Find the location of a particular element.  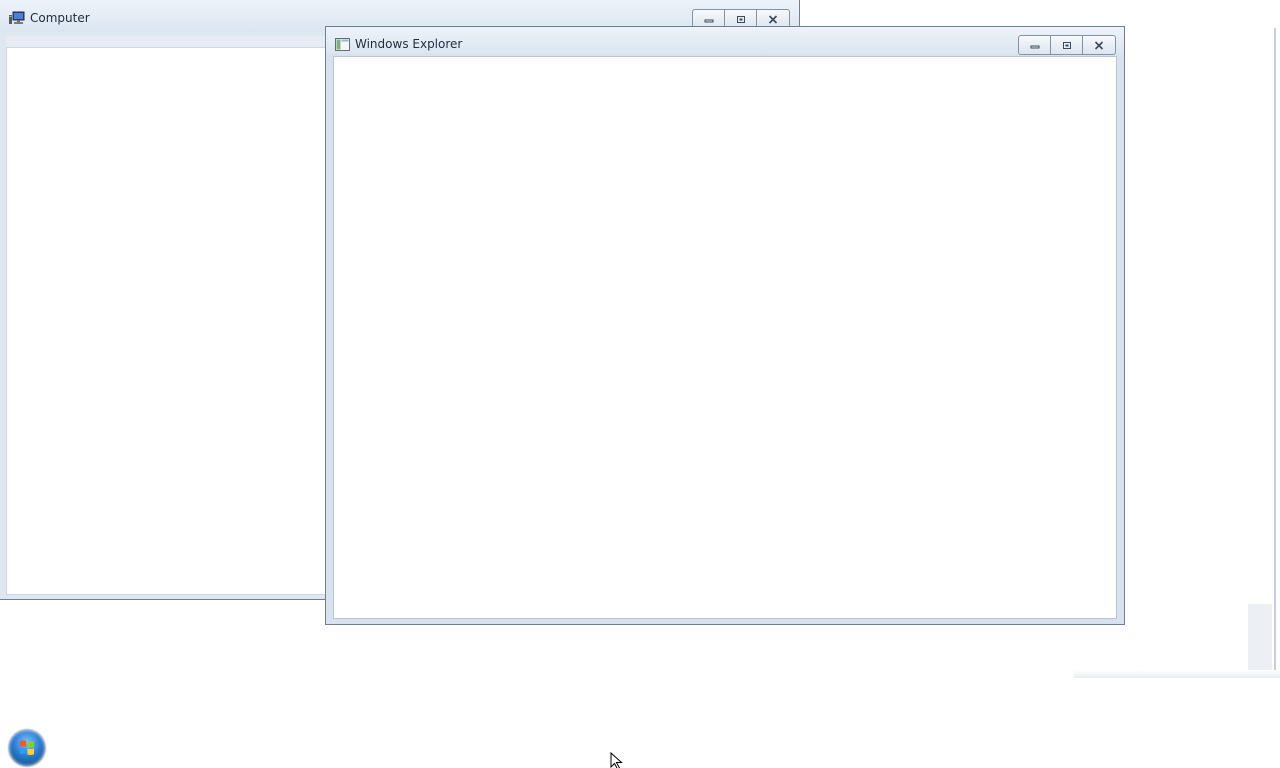

computer-window-title: Computer is located at coordinates (60, 18).